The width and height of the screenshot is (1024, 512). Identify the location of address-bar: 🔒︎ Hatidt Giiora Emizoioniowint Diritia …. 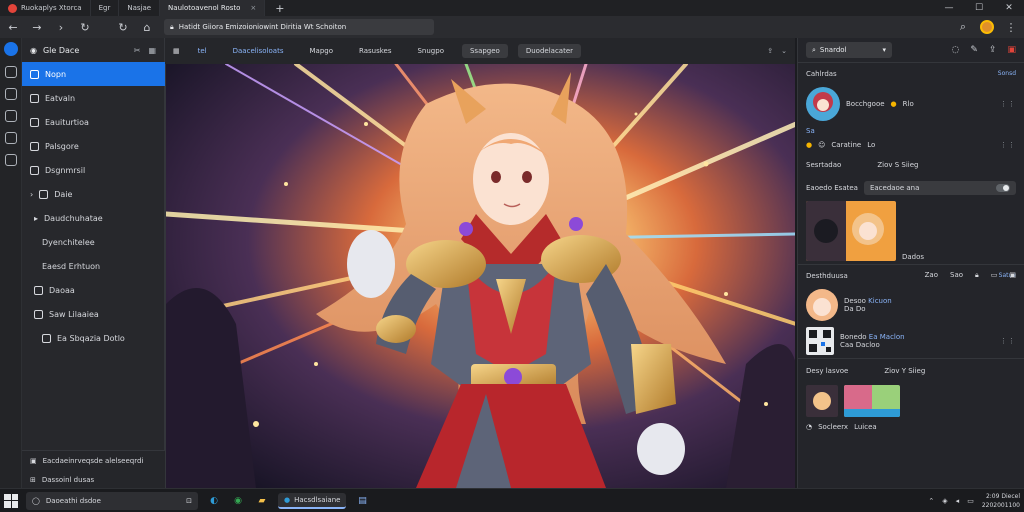
(299, 27).